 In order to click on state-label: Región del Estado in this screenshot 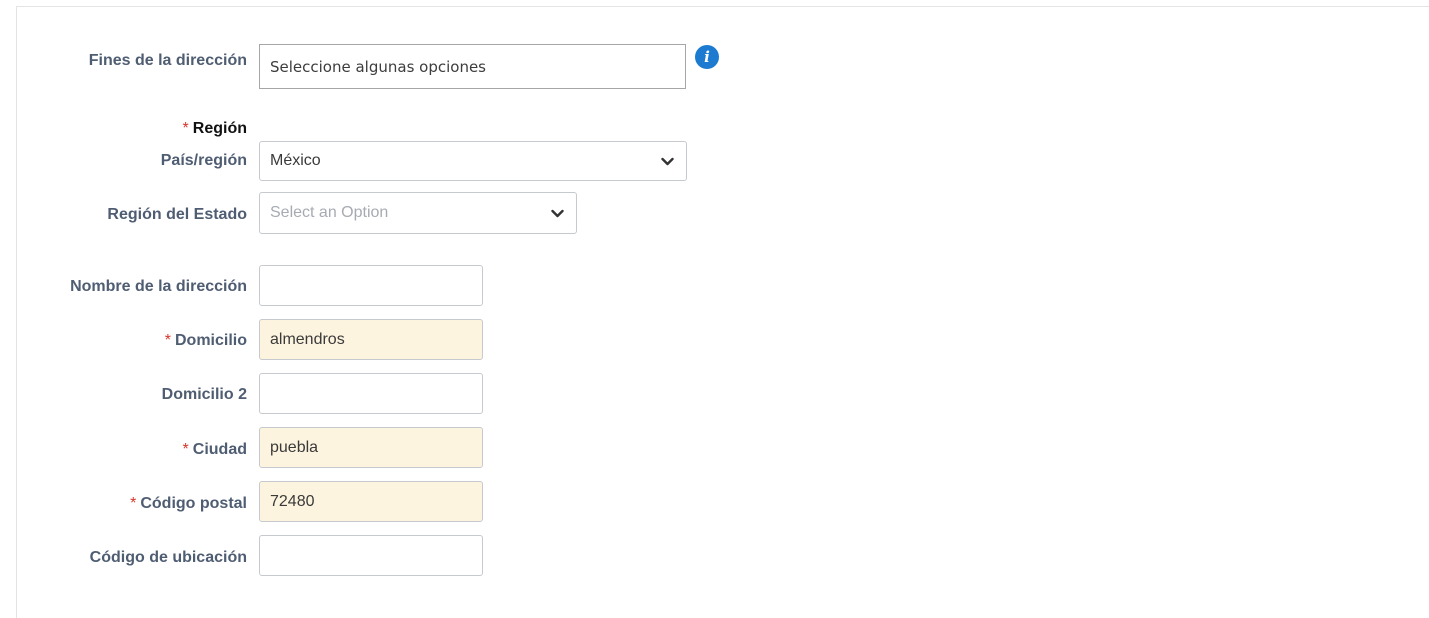, I will do `click(177, 214)`.